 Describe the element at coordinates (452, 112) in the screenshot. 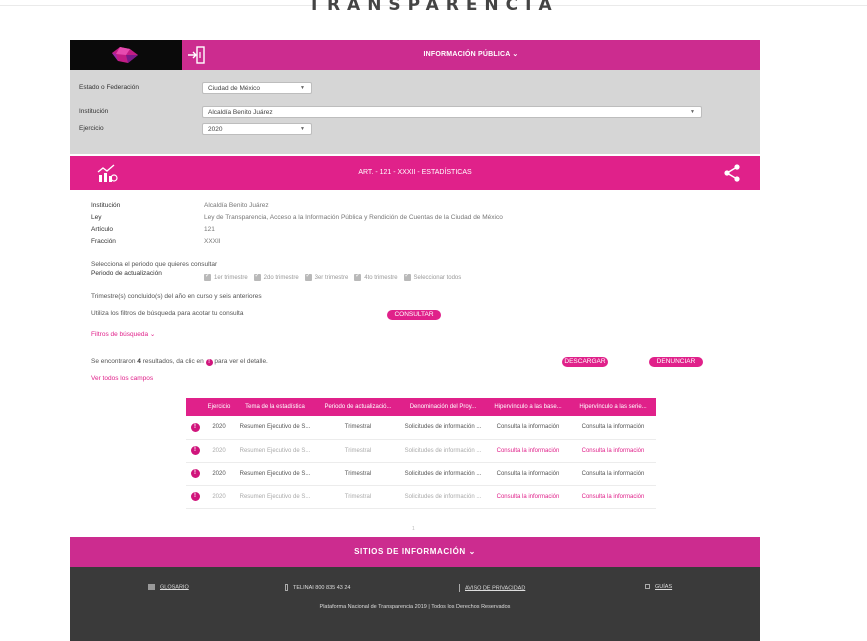

I see `institution-select: Alcaldía Benito Juárez ▼` at that location.